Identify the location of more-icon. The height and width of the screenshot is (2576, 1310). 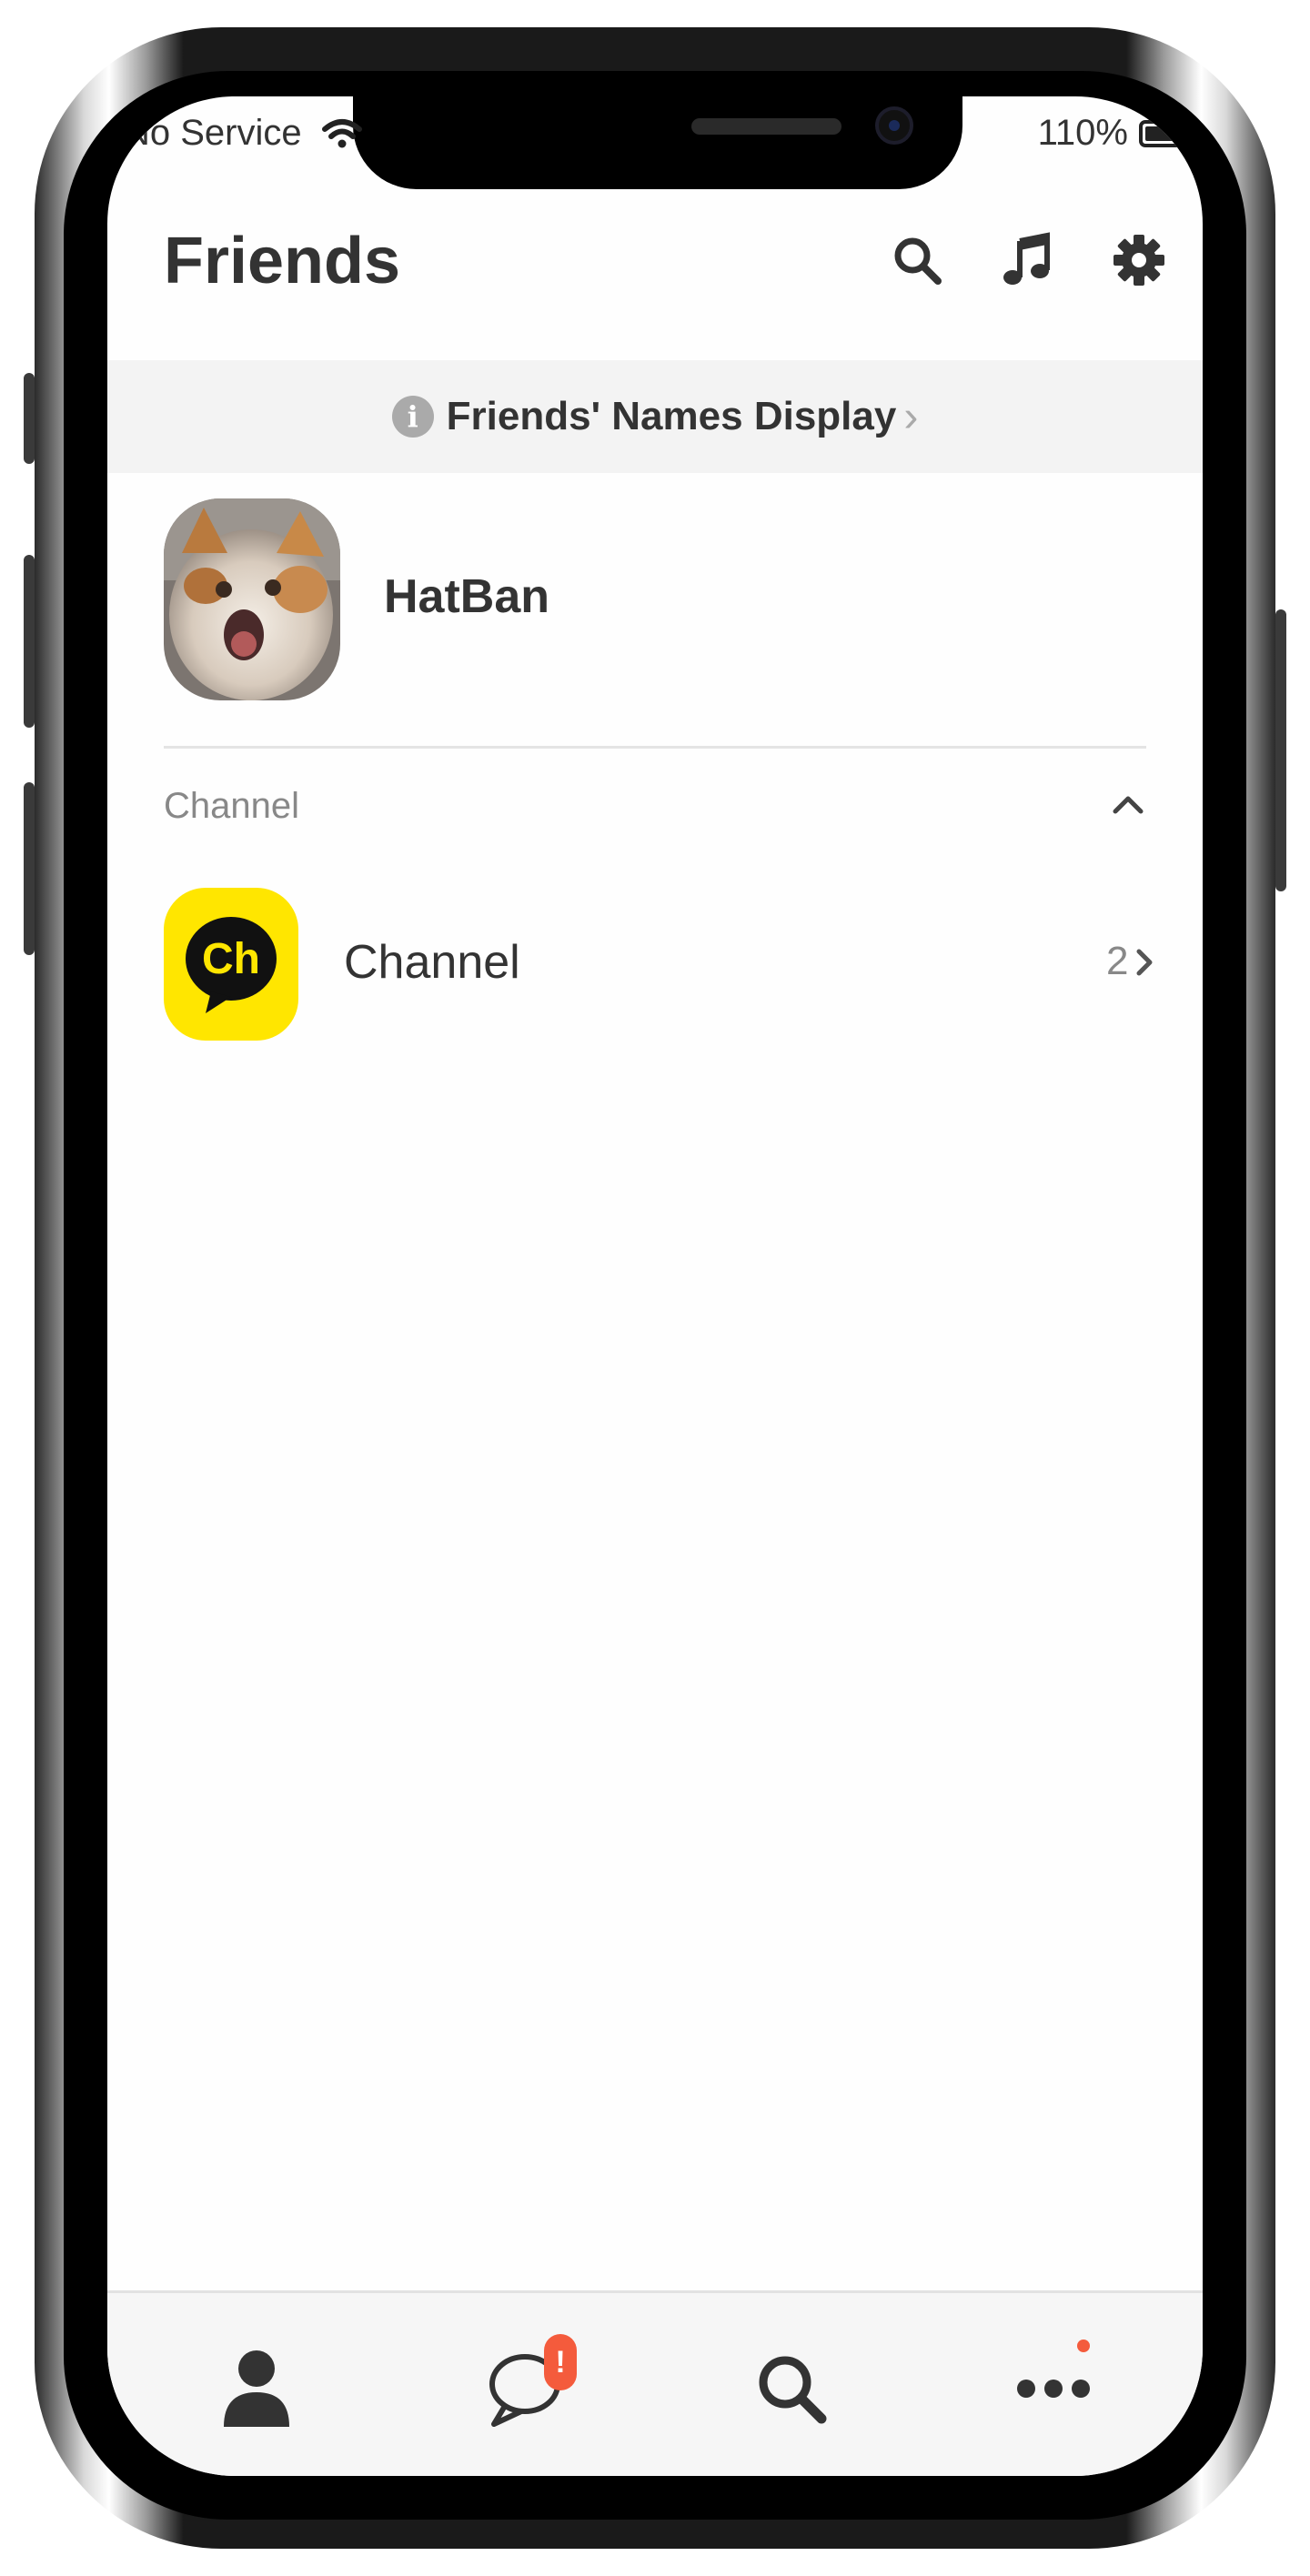
(1053, 2389).